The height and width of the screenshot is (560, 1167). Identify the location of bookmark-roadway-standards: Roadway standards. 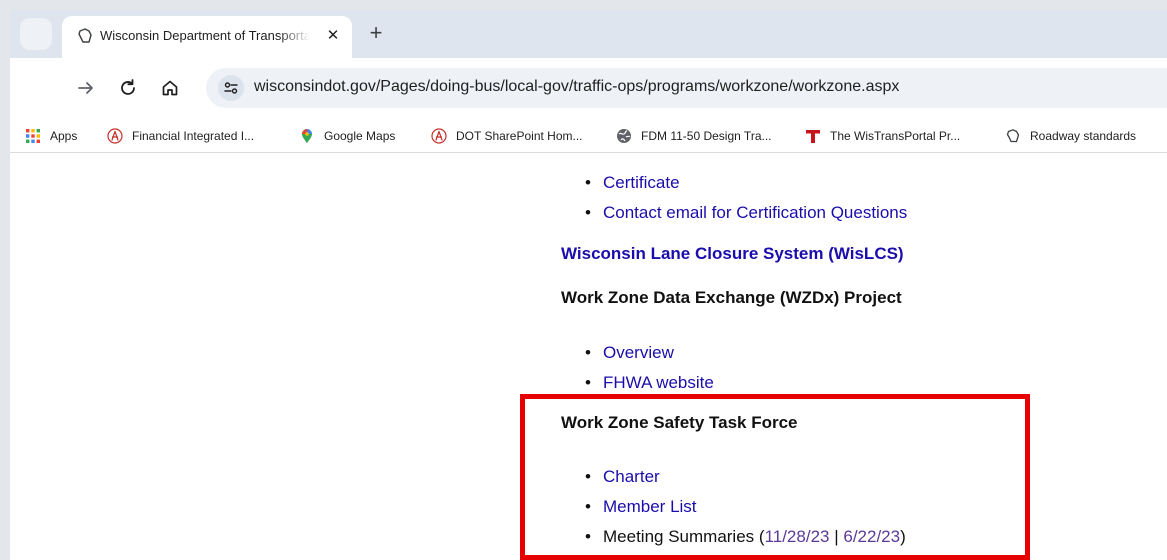
(1070, 136).